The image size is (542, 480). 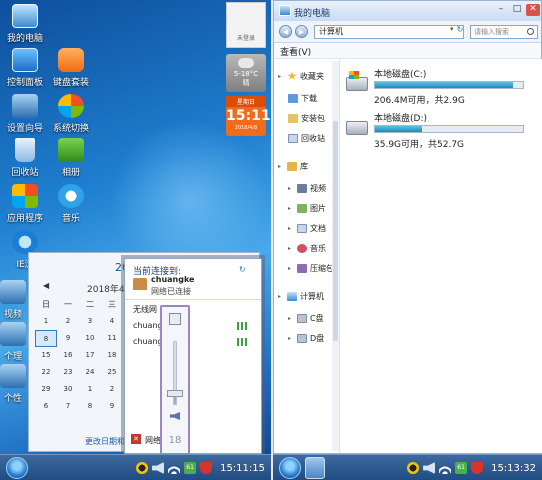 What do you see at coordinates (335, 231) in the screenshot?
I see `scrollbar-thumb` at bounding box center [335, 231].